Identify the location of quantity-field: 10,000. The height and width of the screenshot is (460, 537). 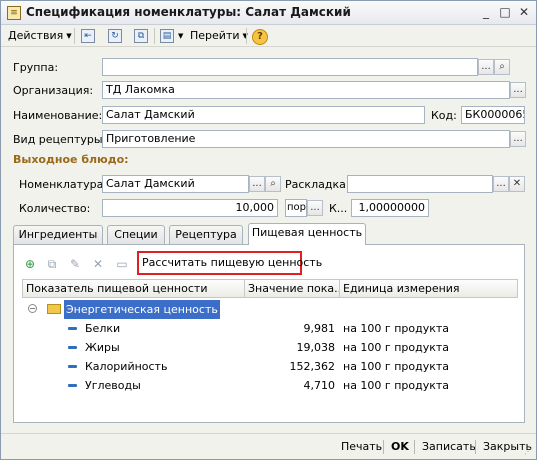
(190, 208).